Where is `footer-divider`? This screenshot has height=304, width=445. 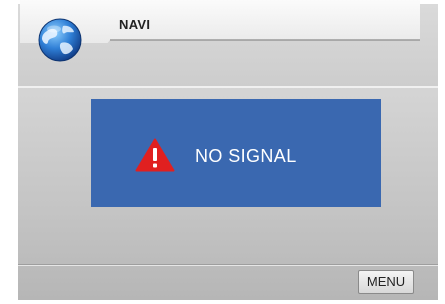
footer-divider is located at coordinates (228, 264).